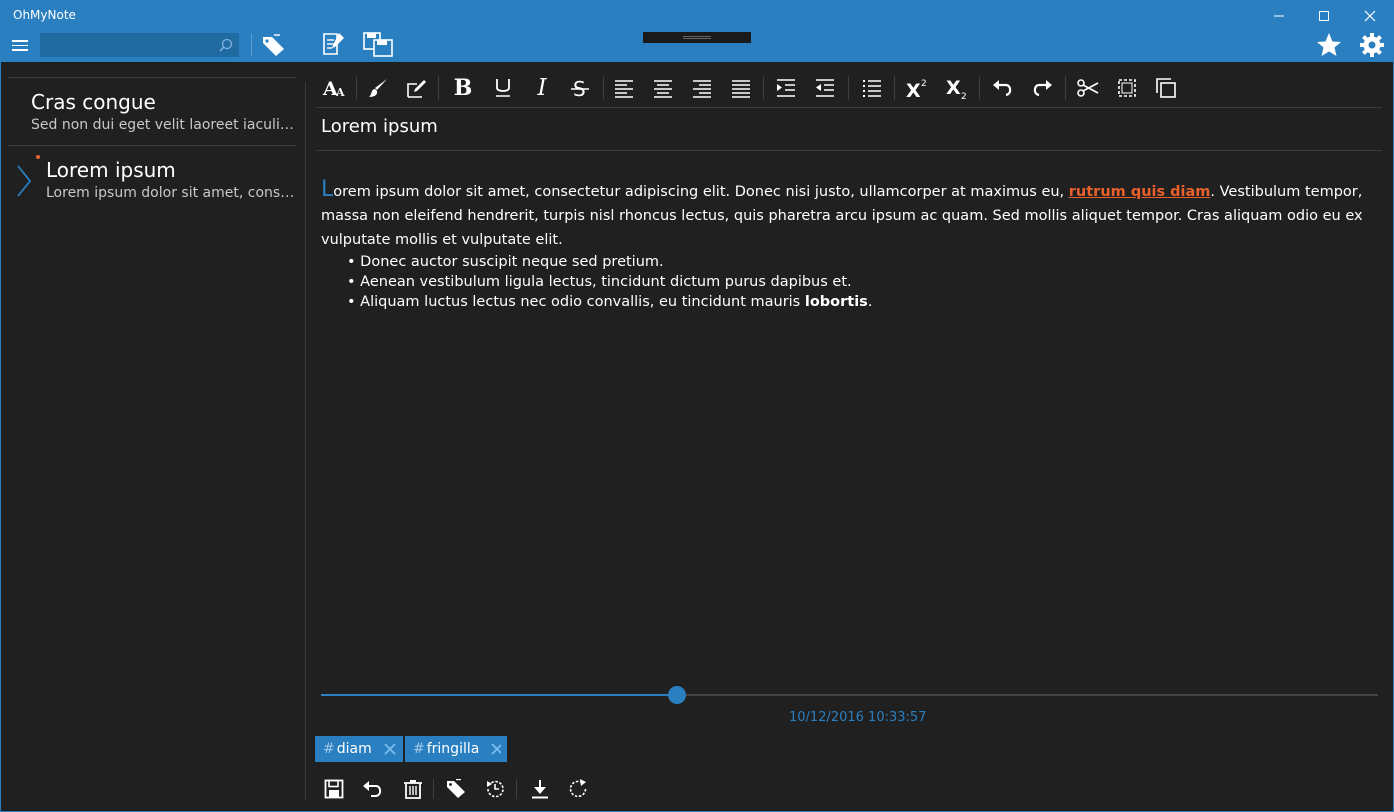  I want to click on minimize-button, so click(1279, 16).